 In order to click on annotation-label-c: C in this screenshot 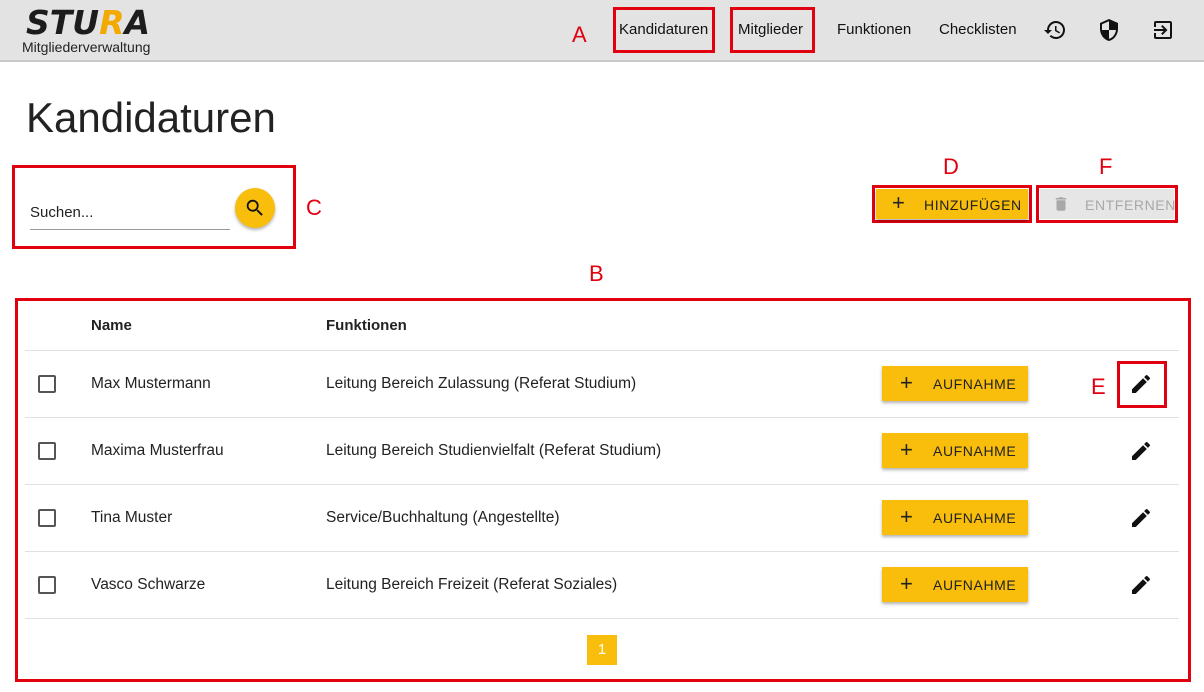, I will do `click(314, 207)`.